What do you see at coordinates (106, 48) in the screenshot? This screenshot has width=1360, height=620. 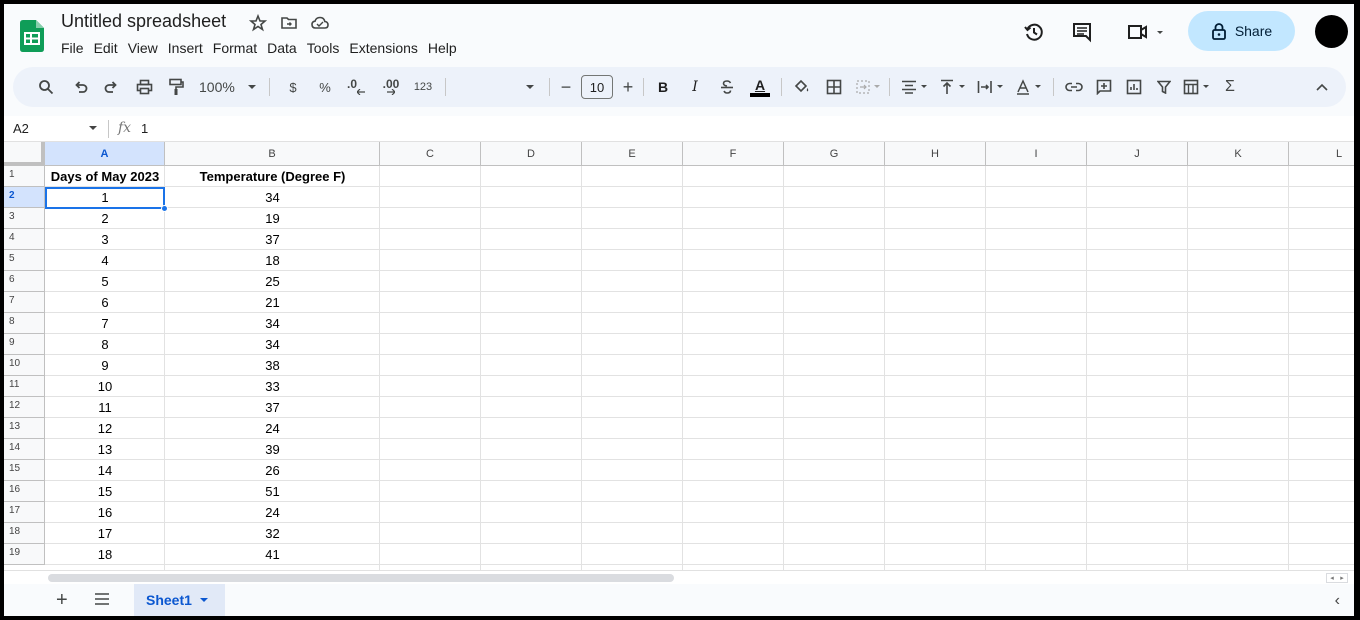 I see `menu-edit: Edit` at bounding box center [106, 48].